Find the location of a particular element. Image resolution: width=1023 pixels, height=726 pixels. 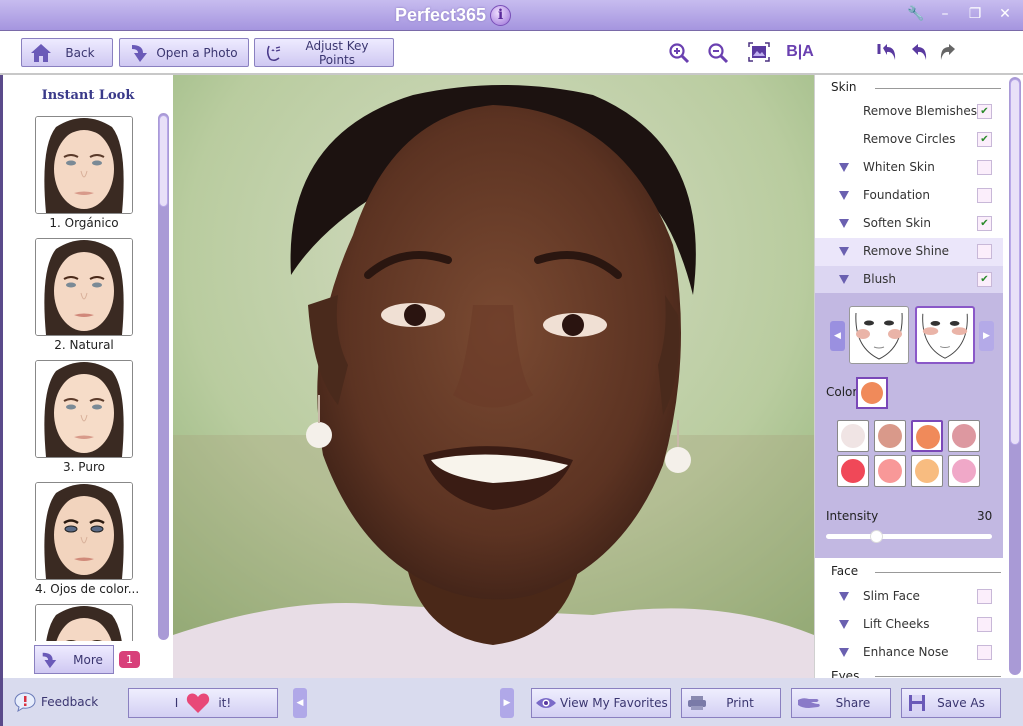

minimize-button: – is located at coordinates (945, 14).